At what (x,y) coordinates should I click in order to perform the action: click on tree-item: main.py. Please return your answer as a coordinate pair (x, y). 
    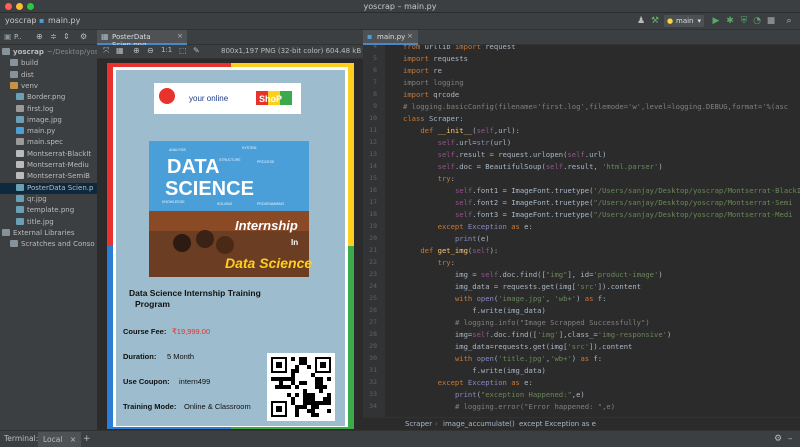
    Looking at the image, I should click on (48, 131).